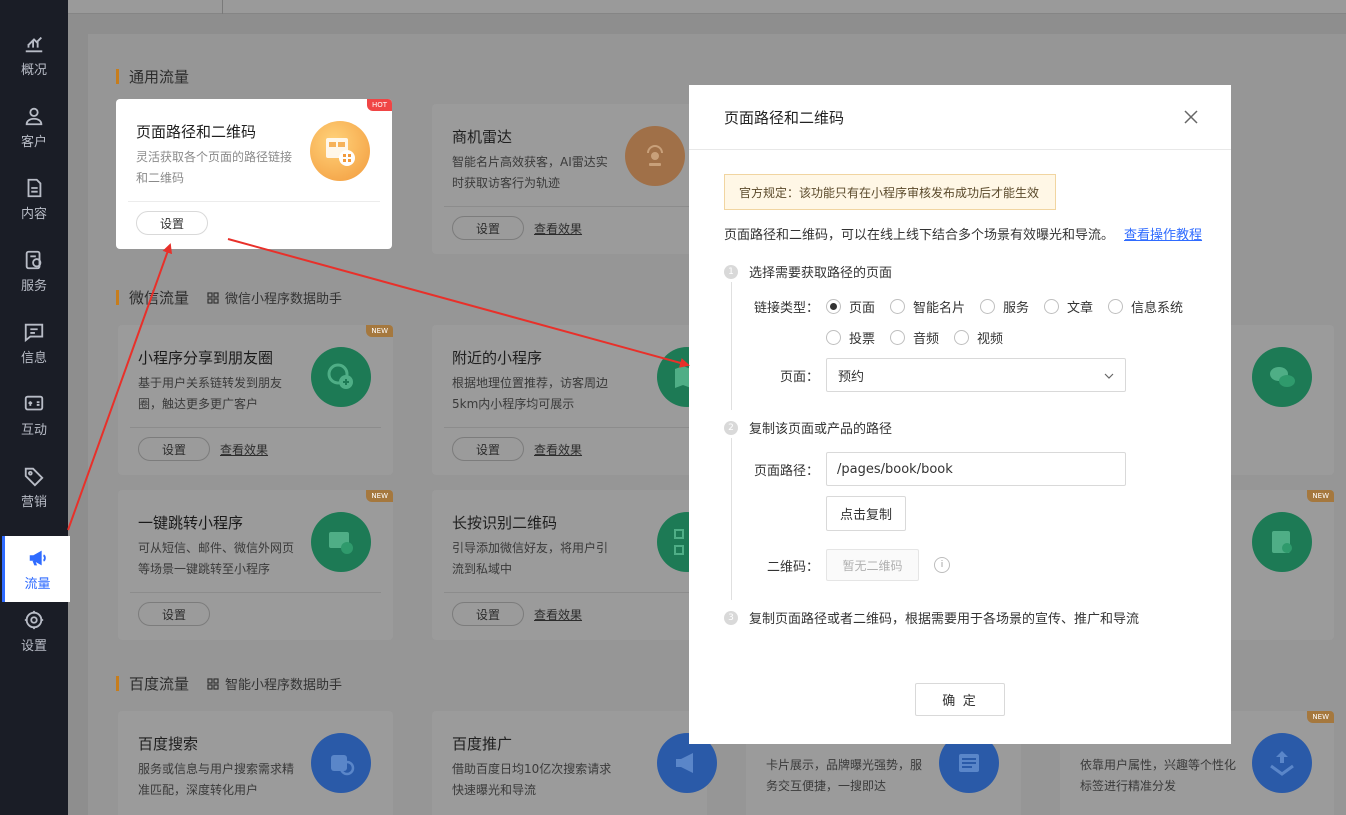 This screenshot has width=1346, height=815. What do you see at coordinates (1004, 306) in the screenshot?
I see `radio-service: 服务` at bounding box center [1004, 306].